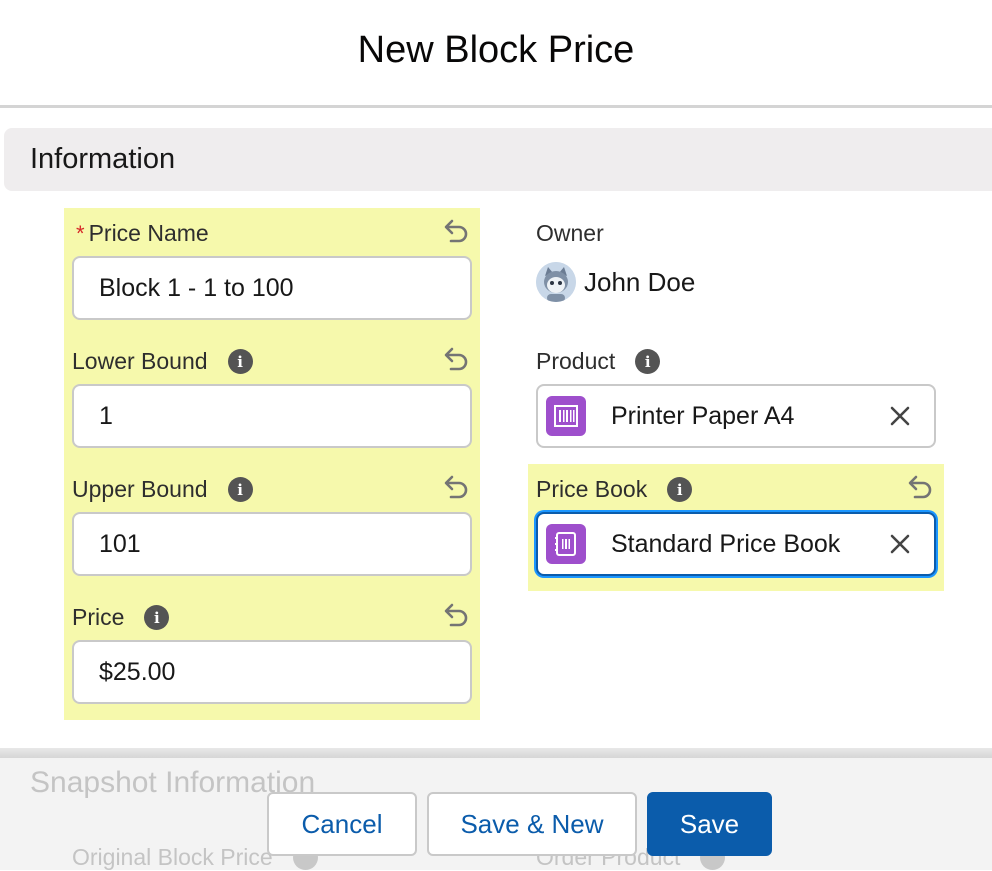 Image resolution: width=992 pixels, height=871 pixels. Describe the element at coordinates (592, 489) in the screenshot. I see `price-book-label-text: Price Book` at that location.